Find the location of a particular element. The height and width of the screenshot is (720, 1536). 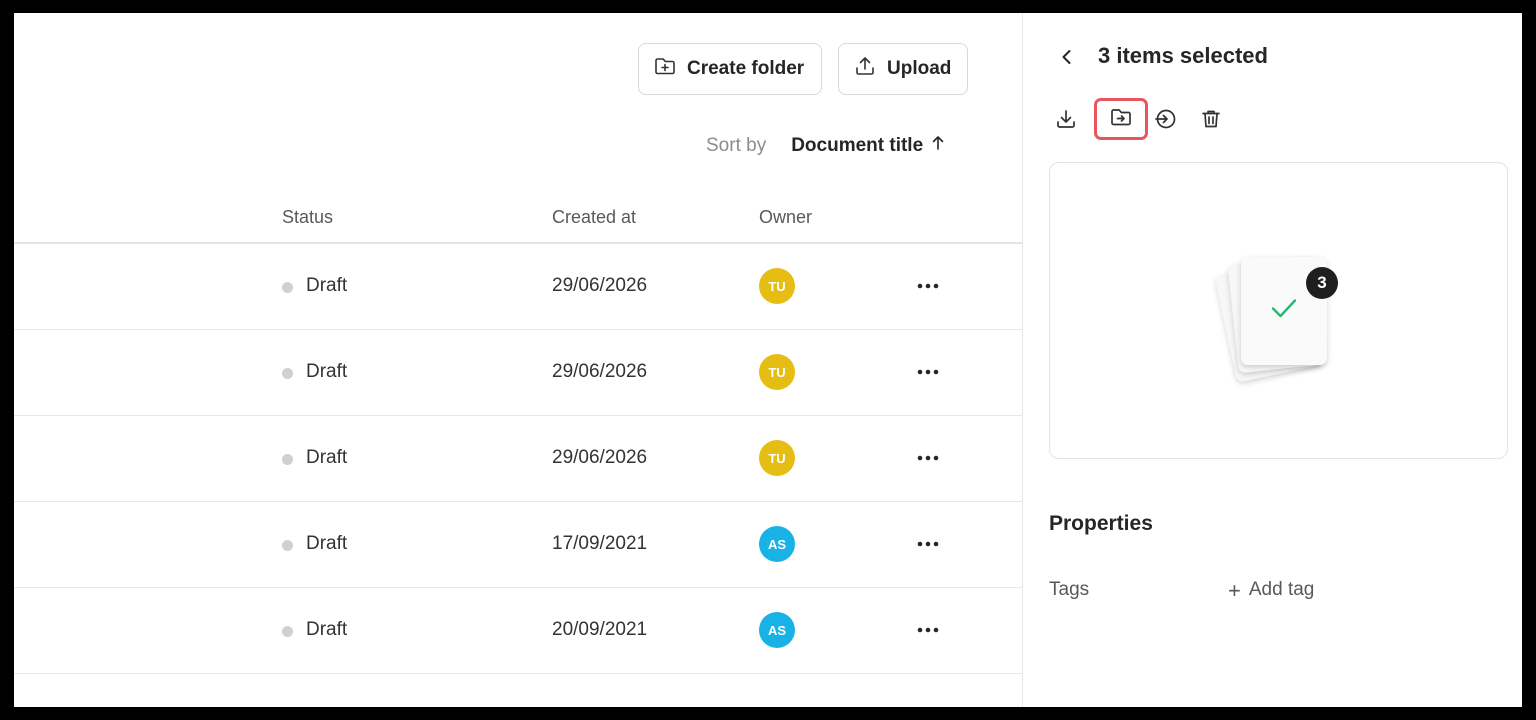

trash-icon is located at coordinates (1211, 119).